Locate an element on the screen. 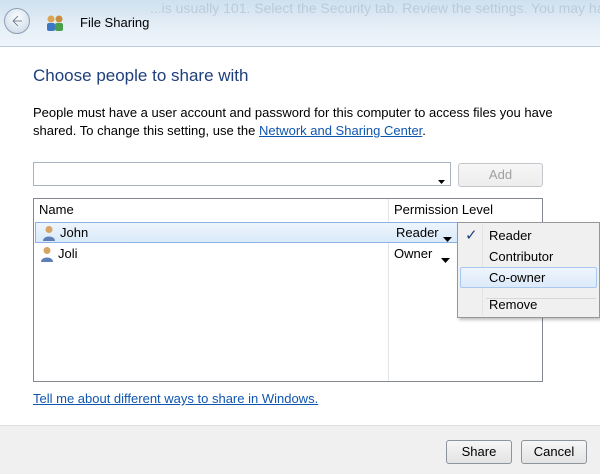 The height and width of the screenshot is (474, 600). cancel-button-label: Cancel is located at coordinates (554, 451).